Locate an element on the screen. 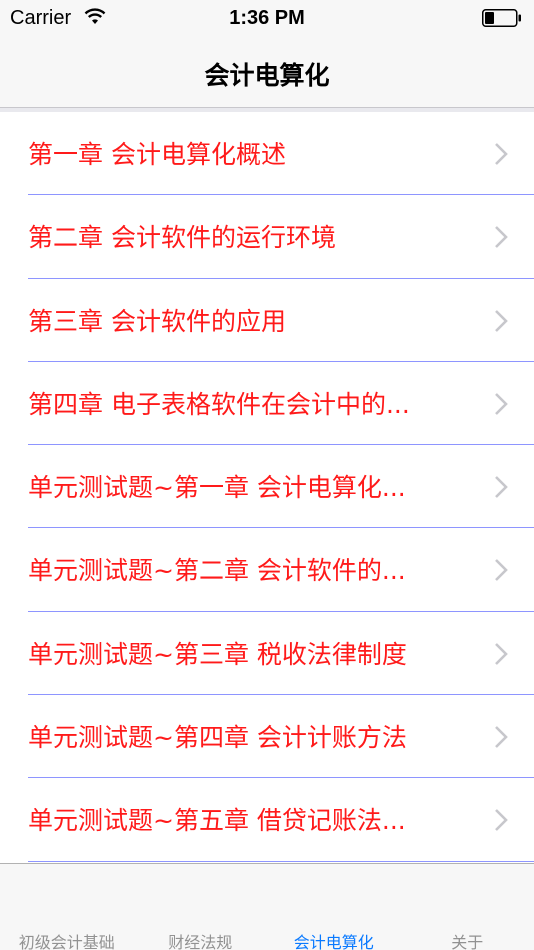  list-item: 第一章 会计电算化概述 is located at coordinates (267, 154).